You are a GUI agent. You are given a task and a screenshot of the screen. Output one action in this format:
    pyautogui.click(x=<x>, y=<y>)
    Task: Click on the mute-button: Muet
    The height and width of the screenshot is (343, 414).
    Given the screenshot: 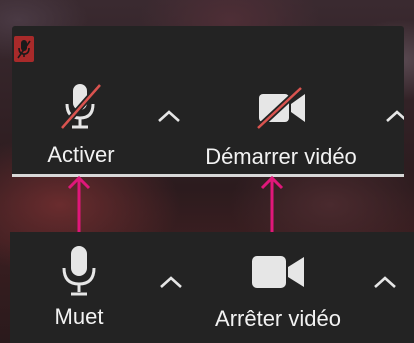 What is the action you would take?
    pyautogui.click(x=79, y=287)
    